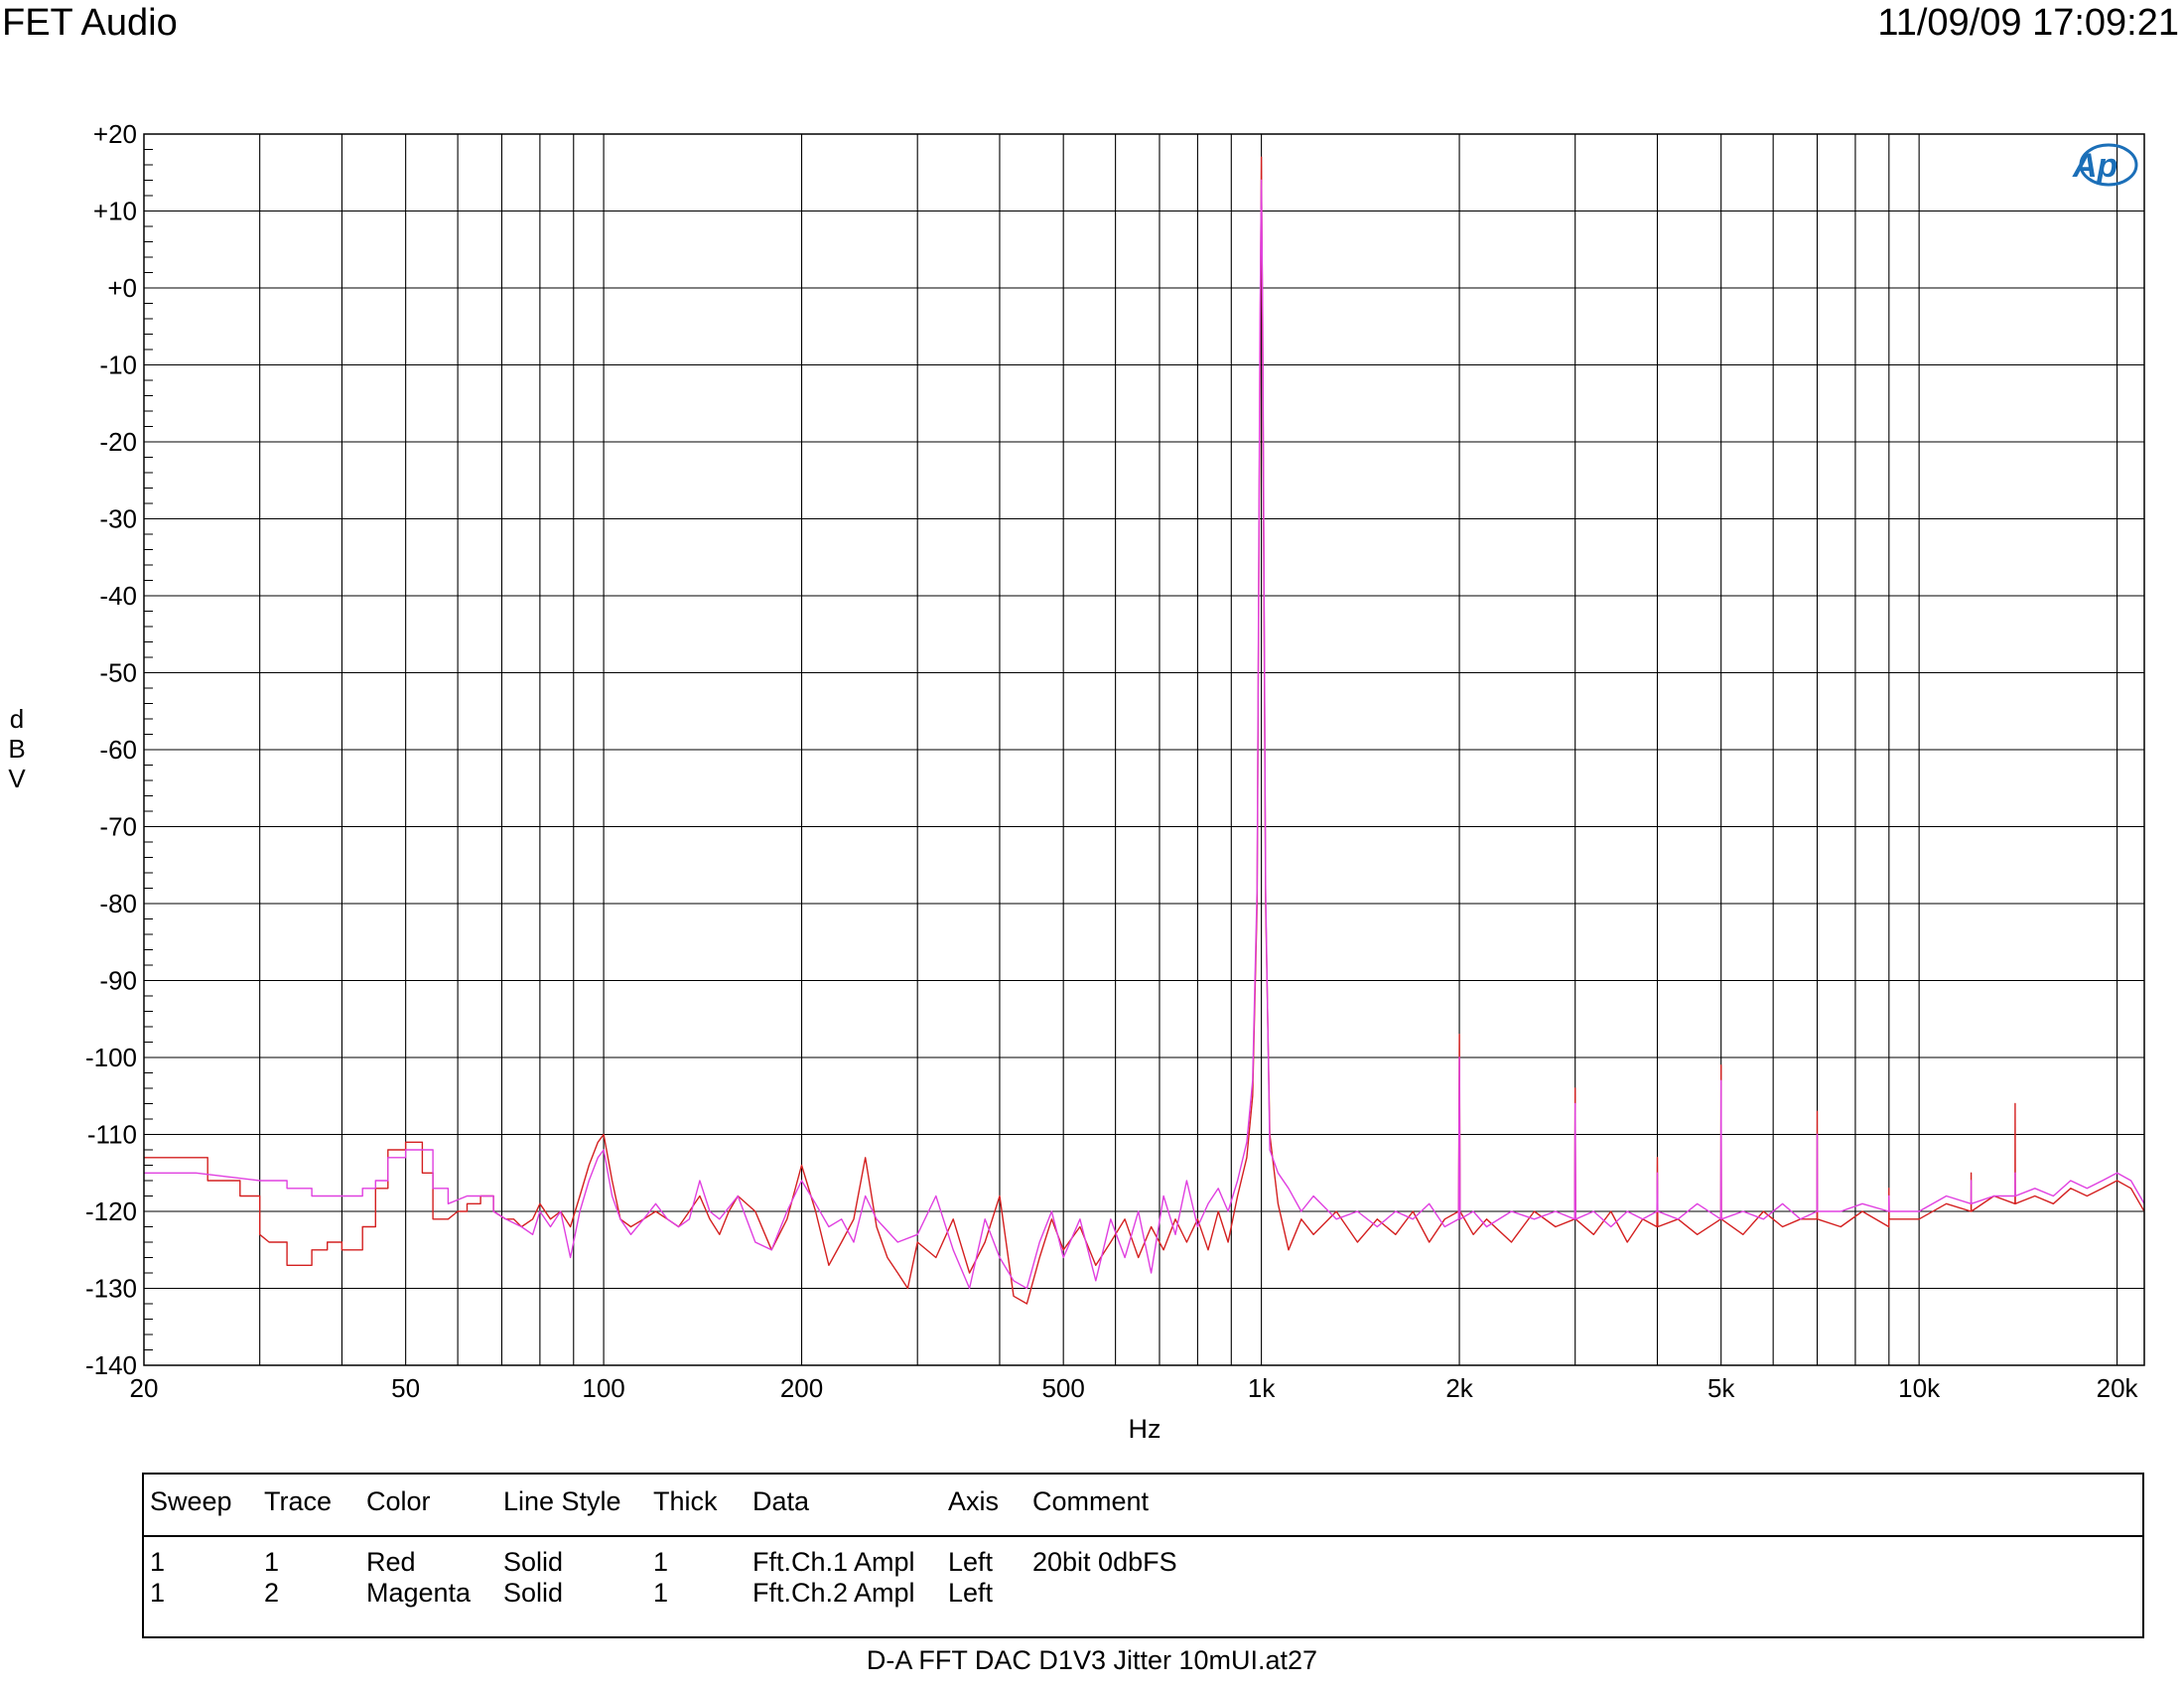 The width and height of the screenshot is (2184, 1688). What do you see at coordinates (191, 1501) in the screenshot?
I see `legend-header-sweep: Sweep` at bounding box center [191, 1501].